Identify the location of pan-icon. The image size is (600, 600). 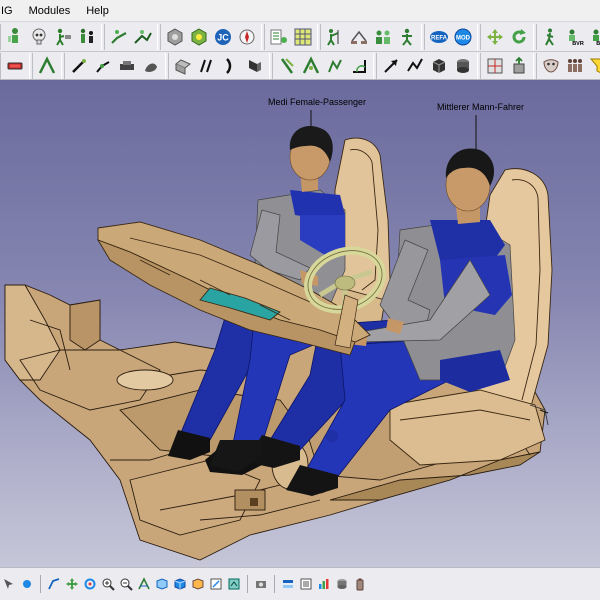
(72, 584).